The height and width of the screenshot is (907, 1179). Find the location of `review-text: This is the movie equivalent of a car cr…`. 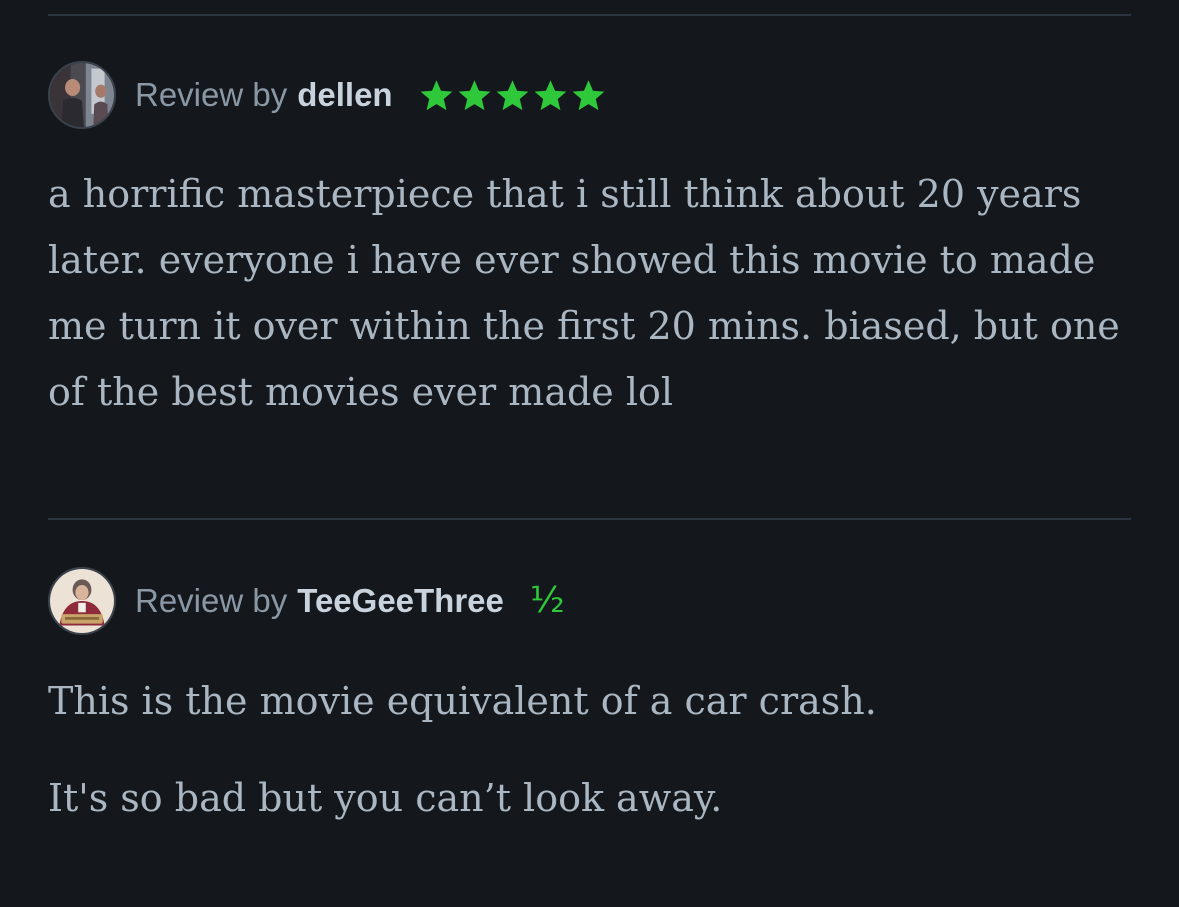

review-text: This is the movie equivalent of a car cr… is located at coordinates (462, 701).